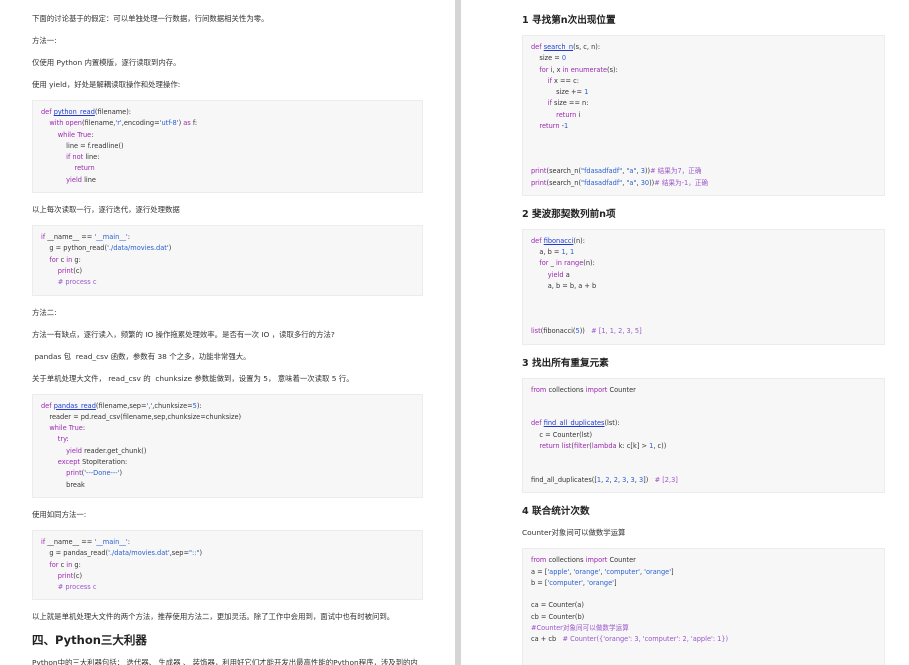  I want to click on code-line: def python_read(filename):, so click(86, 112).